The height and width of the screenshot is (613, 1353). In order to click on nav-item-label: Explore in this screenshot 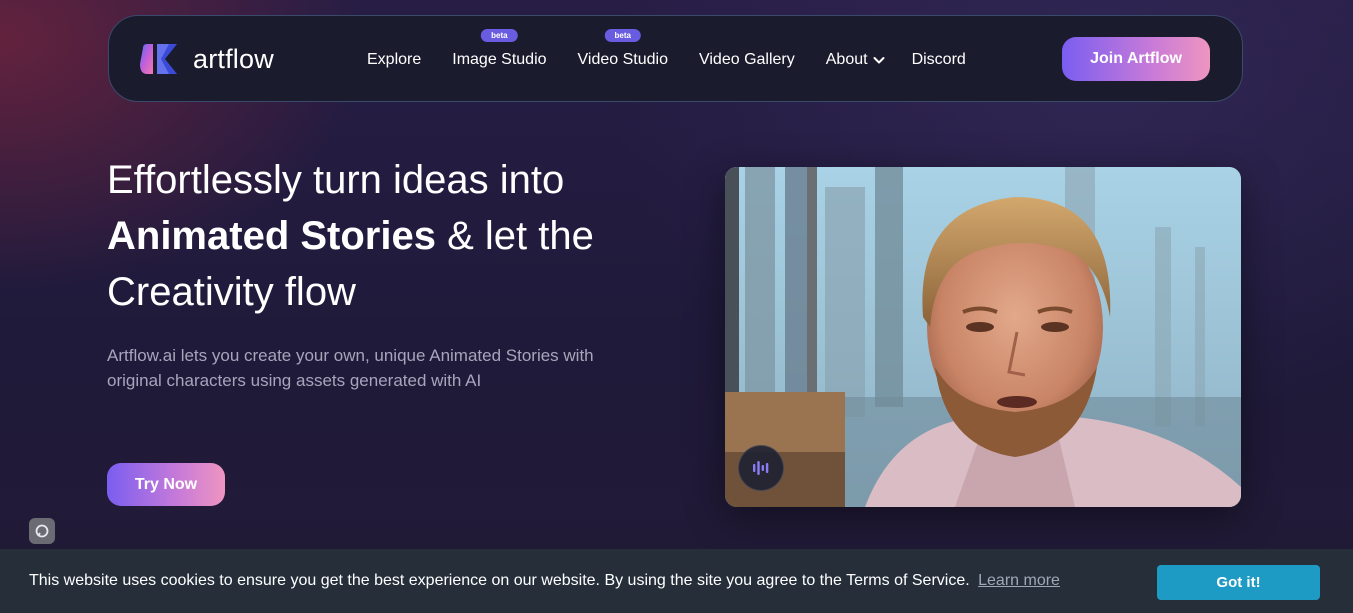, I will do `click(394, 59)`.